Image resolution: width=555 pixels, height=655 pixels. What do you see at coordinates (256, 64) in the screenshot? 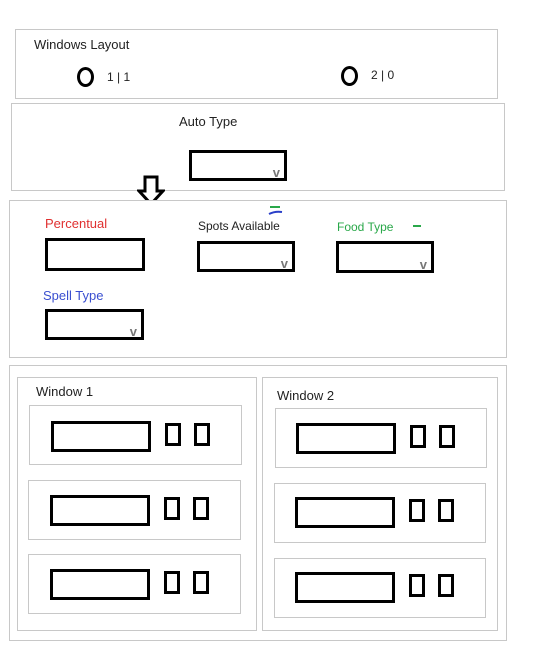
I see `windows-layout-panel: Windows Layout 1 | 1 2 | 0` at bounding box center [256, 64].